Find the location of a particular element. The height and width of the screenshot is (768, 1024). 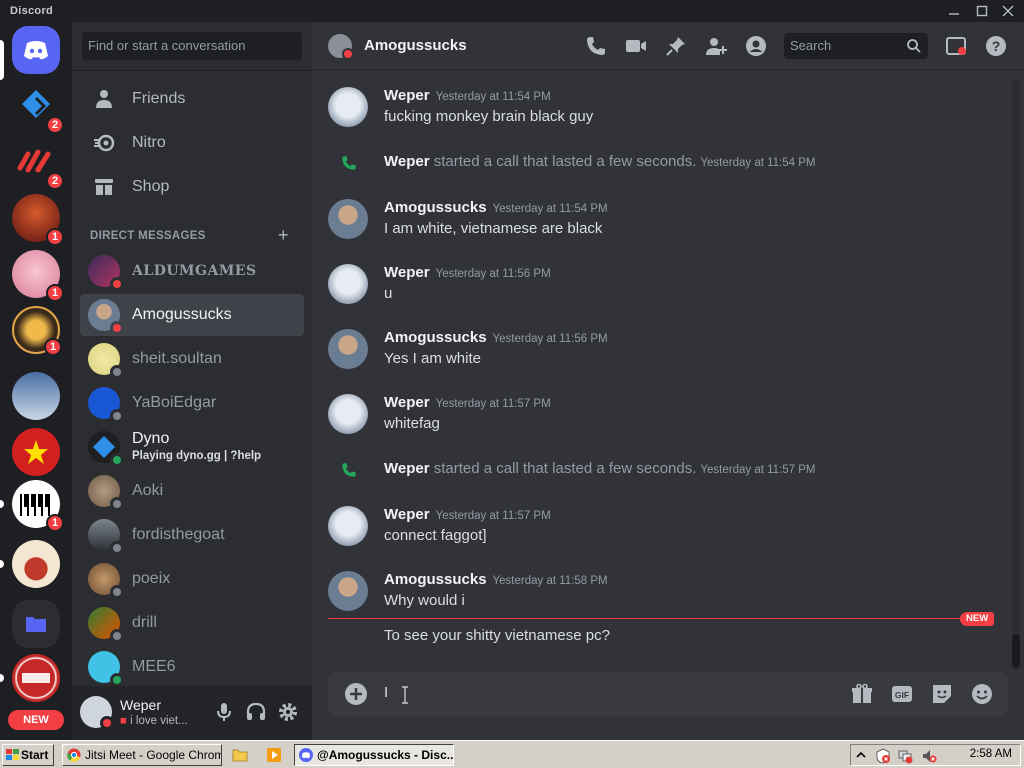

close-icon is located at coordinates (1008, 11).